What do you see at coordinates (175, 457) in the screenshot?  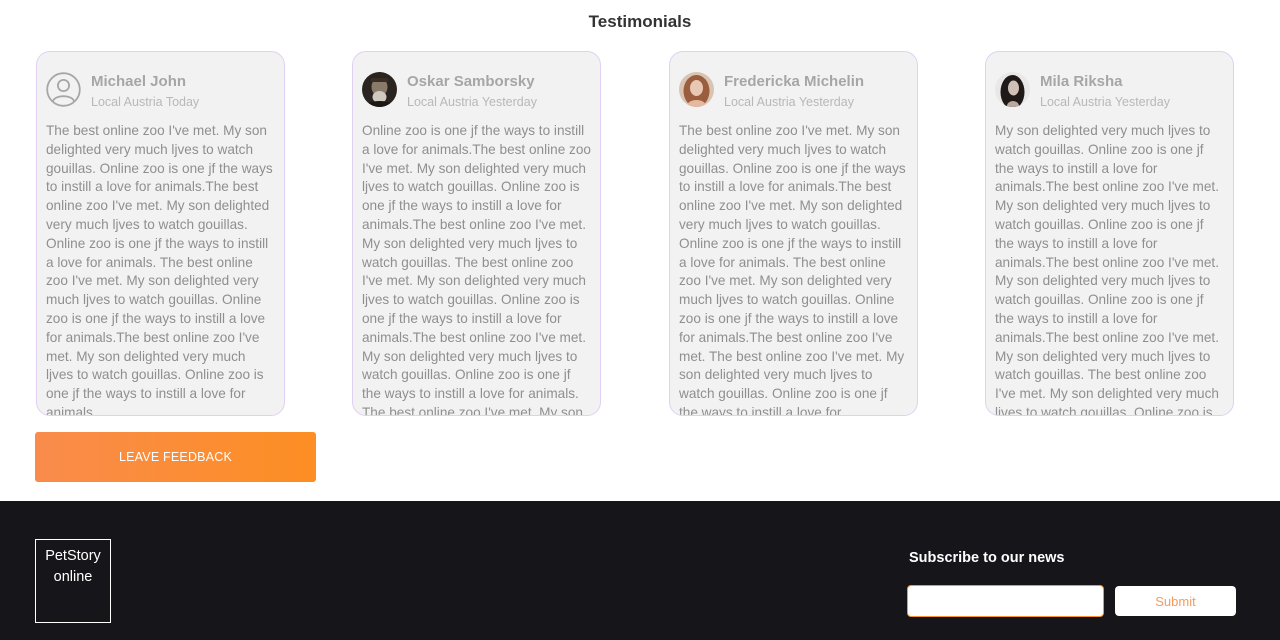 I see `leave-feedback-button: LEAVE FEEDBACK` at bounding box center [175, 457].